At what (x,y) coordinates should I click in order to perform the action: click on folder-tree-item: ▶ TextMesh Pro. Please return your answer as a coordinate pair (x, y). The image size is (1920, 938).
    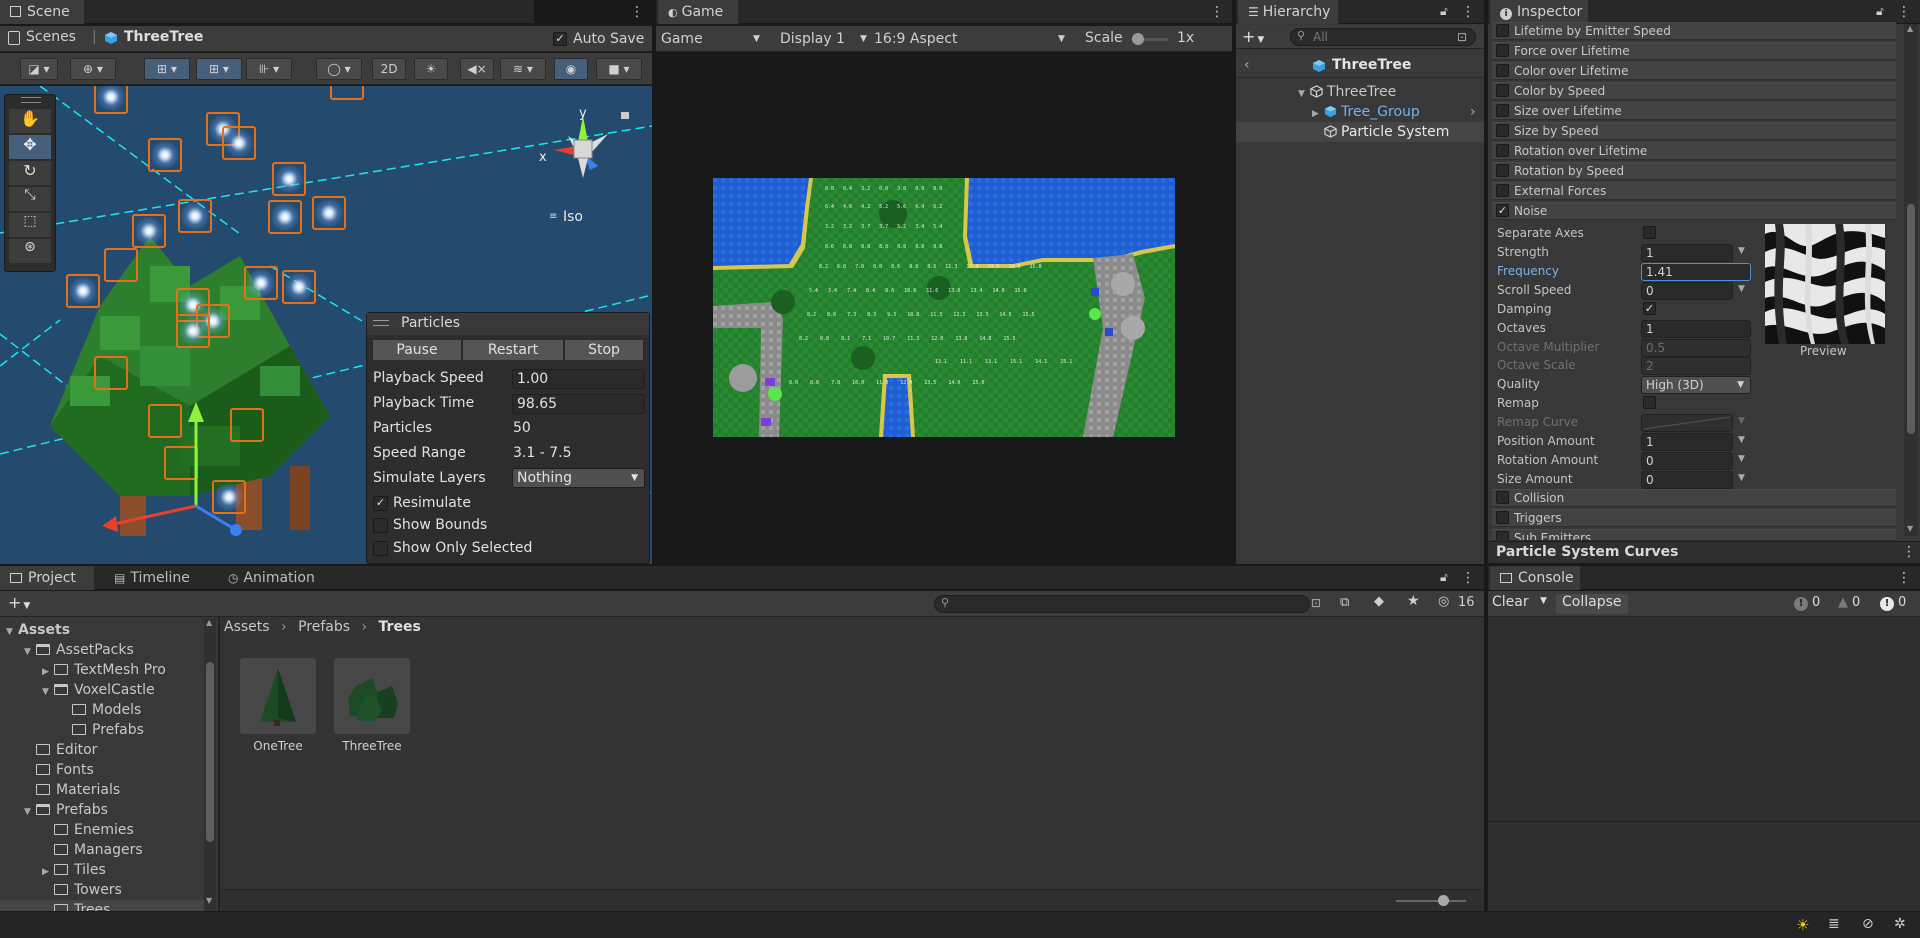
    Looking at the image, I should click on (102, 670).